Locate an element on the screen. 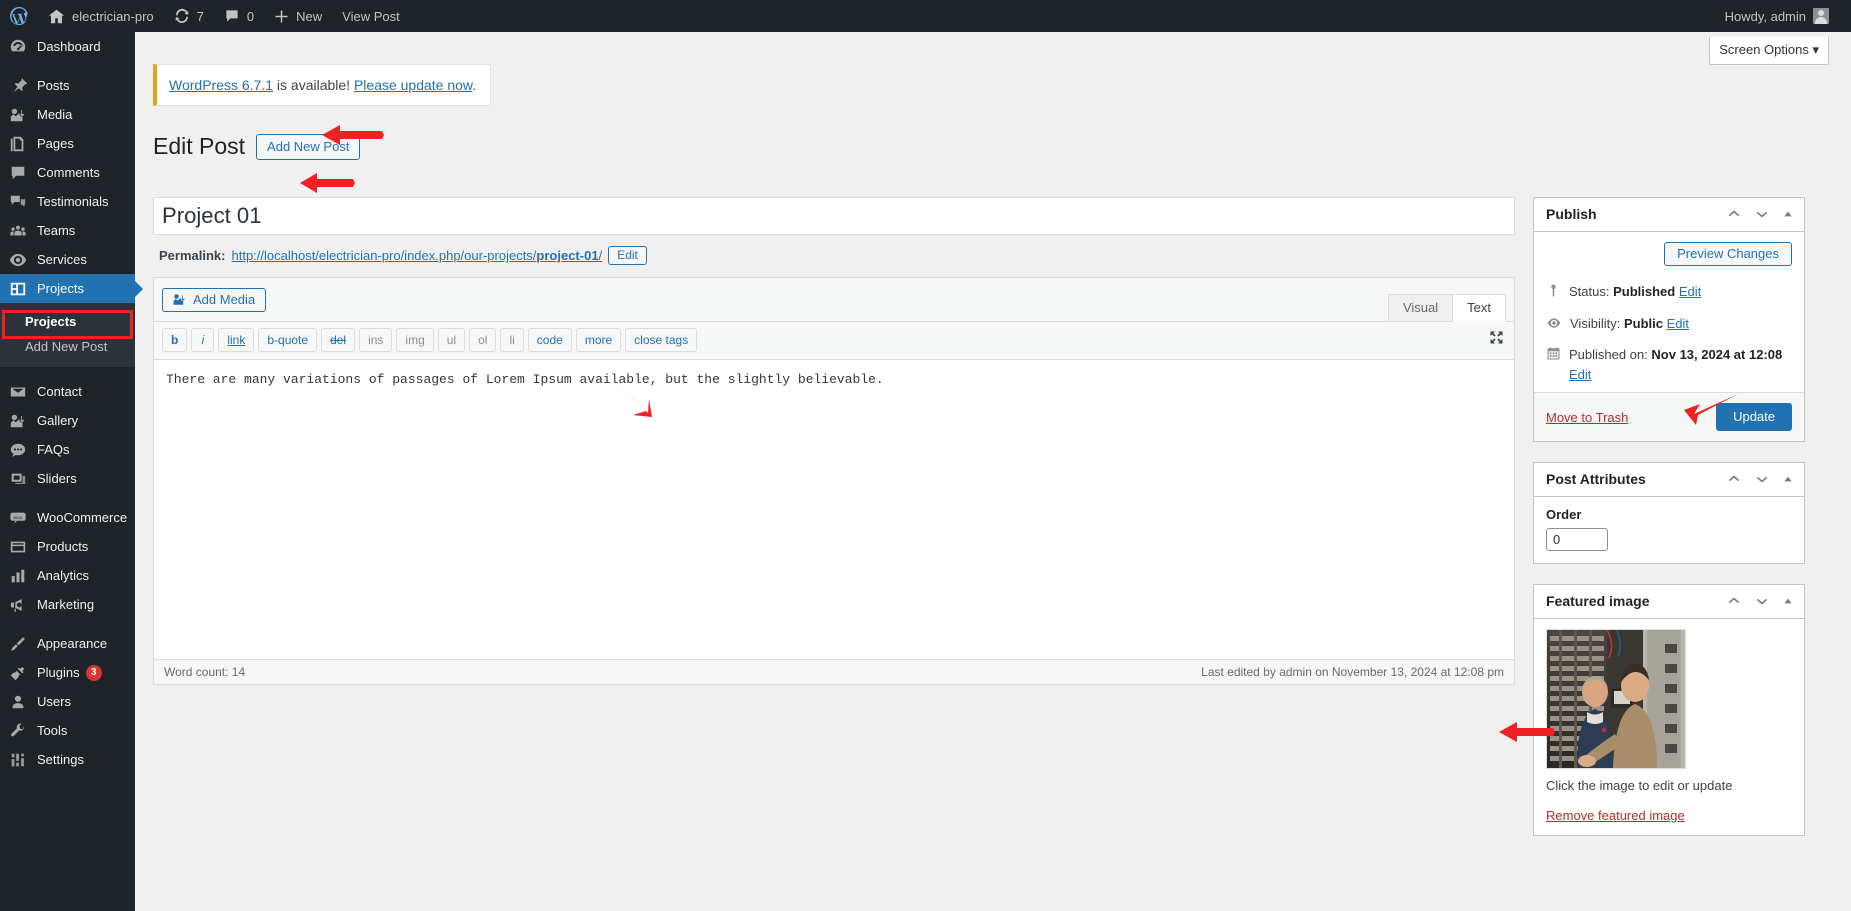 The image size is (1851, 911). submenu-item-add-new-post: Add New Post is located at coordinates (67, 346).